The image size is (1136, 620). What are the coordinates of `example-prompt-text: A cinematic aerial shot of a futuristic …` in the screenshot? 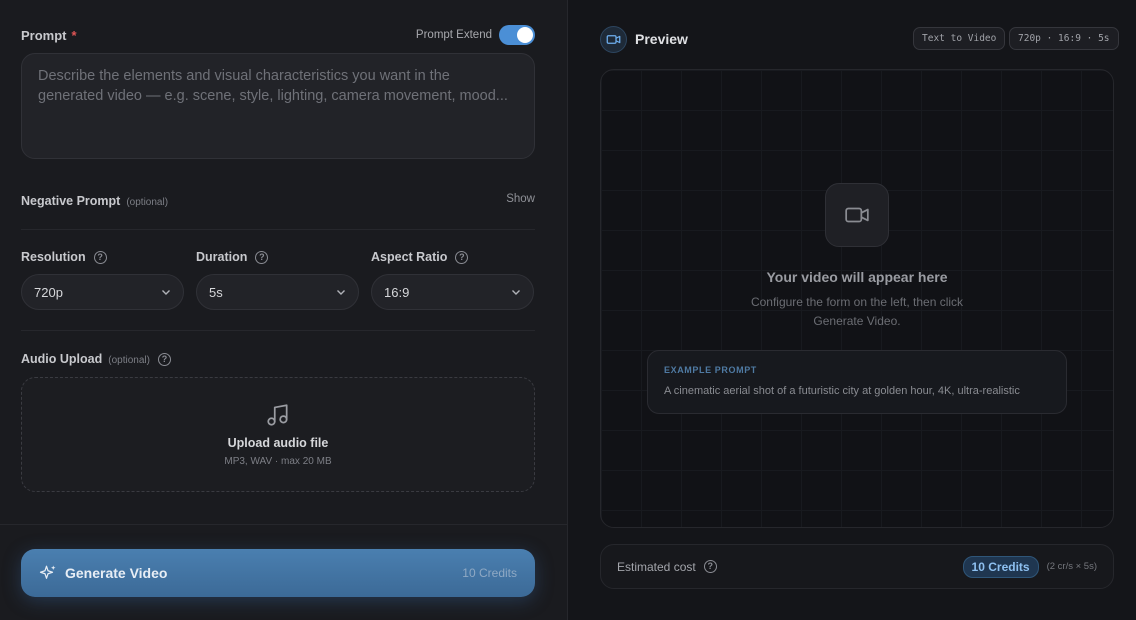 It's located at (842, 391).